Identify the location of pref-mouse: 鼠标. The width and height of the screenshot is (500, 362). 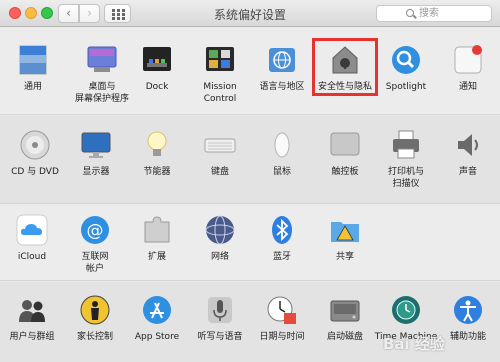
(282, 153).